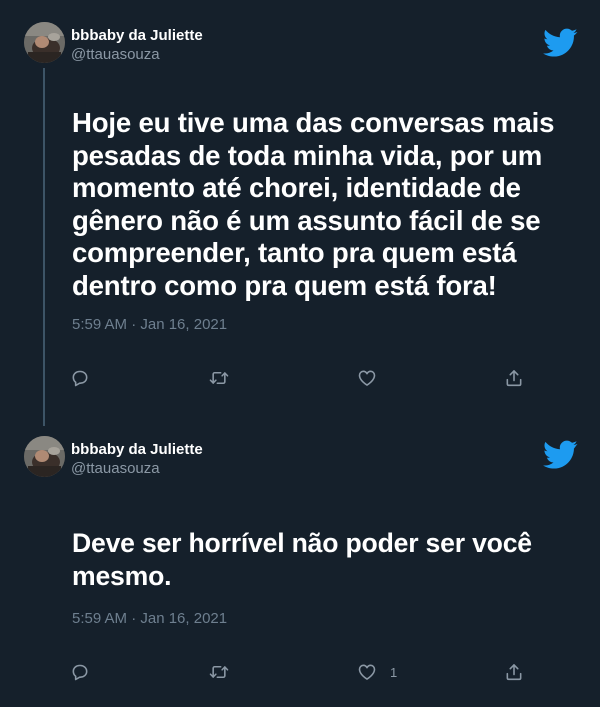 This screenshot has height=707, width=600. I want to click on like-count: 1, so click(394, 672).